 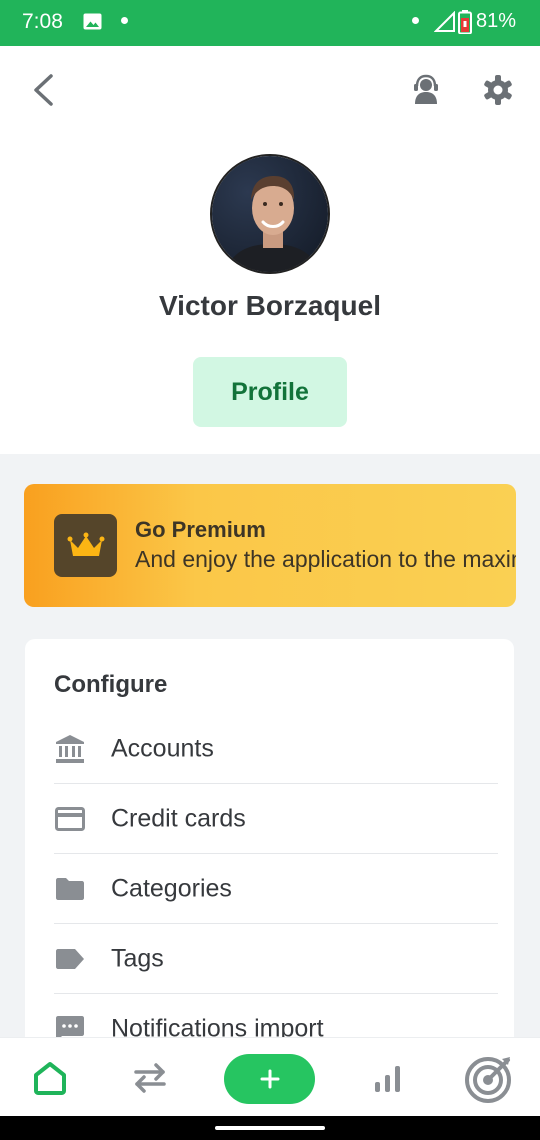 I want to click on home-icon, so click(x=50, y=1078).